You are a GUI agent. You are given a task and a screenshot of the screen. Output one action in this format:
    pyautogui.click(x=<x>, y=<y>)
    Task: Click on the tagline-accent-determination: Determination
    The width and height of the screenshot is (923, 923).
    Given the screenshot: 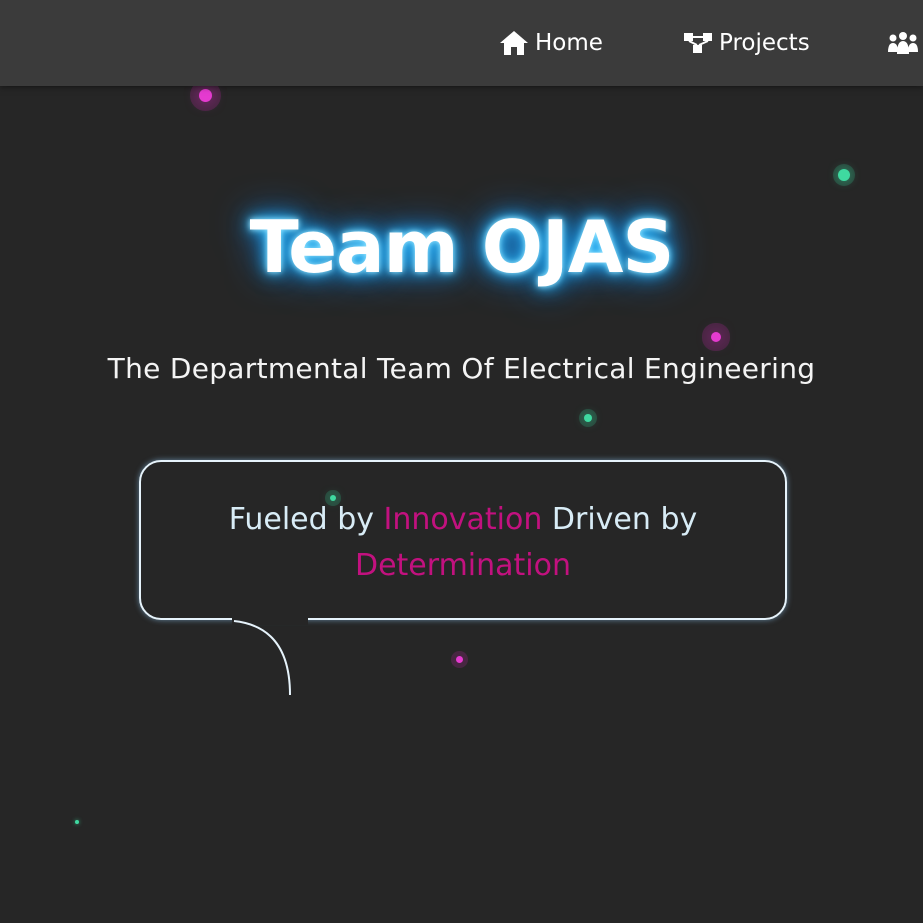 What is the action you would take?
    pyautogui.click(x=462, y=565)
    